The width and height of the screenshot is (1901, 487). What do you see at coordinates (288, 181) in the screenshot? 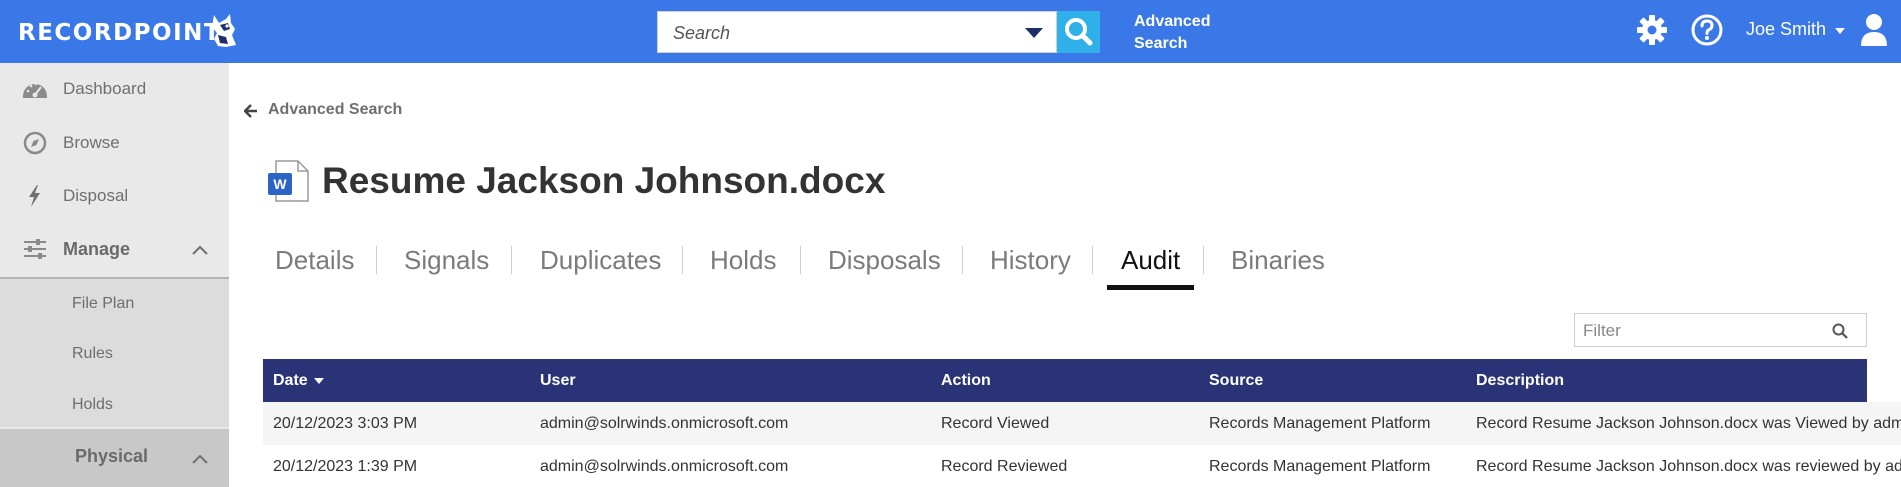
I see `word-document-icon: W` at bounding box center [288, 181].